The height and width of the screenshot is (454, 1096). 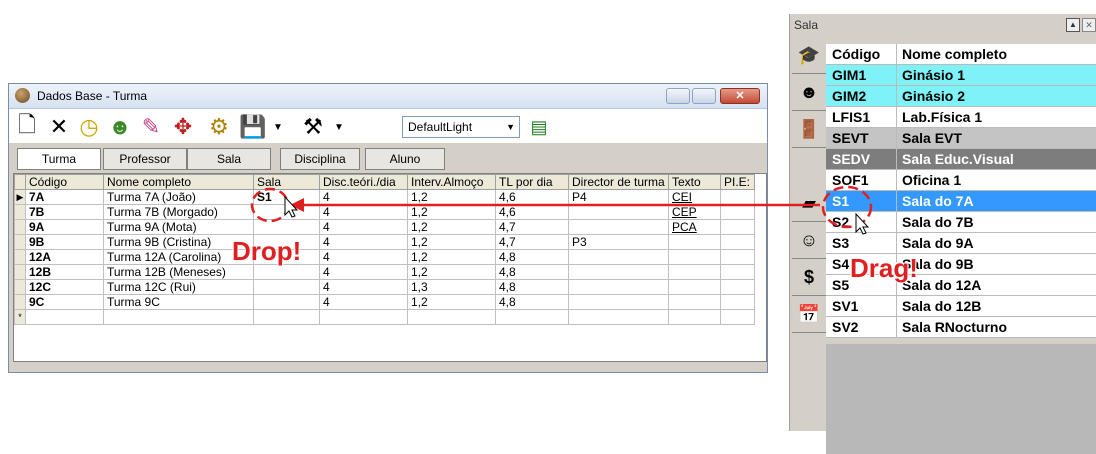 What do you see at coordinates (266, 251) in the screenshot?
I see `drop-label: Drop!` at bounding box center [266, 251].